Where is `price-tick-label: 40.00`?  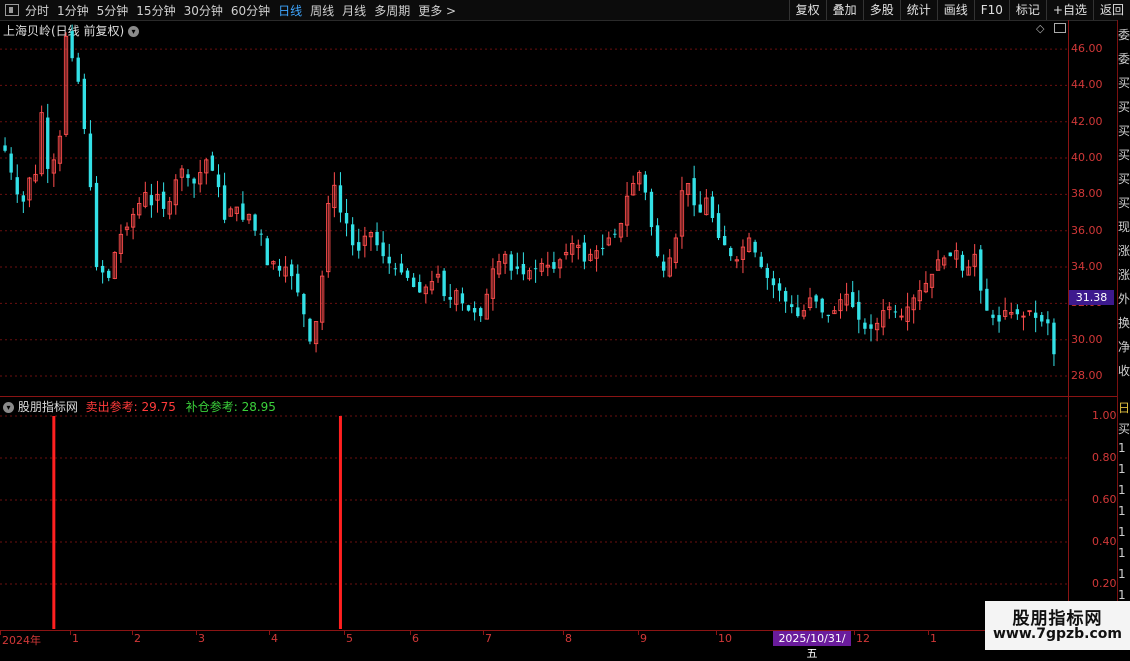
price-tick-label: 40.00 is located at coordinates (1087, 158).